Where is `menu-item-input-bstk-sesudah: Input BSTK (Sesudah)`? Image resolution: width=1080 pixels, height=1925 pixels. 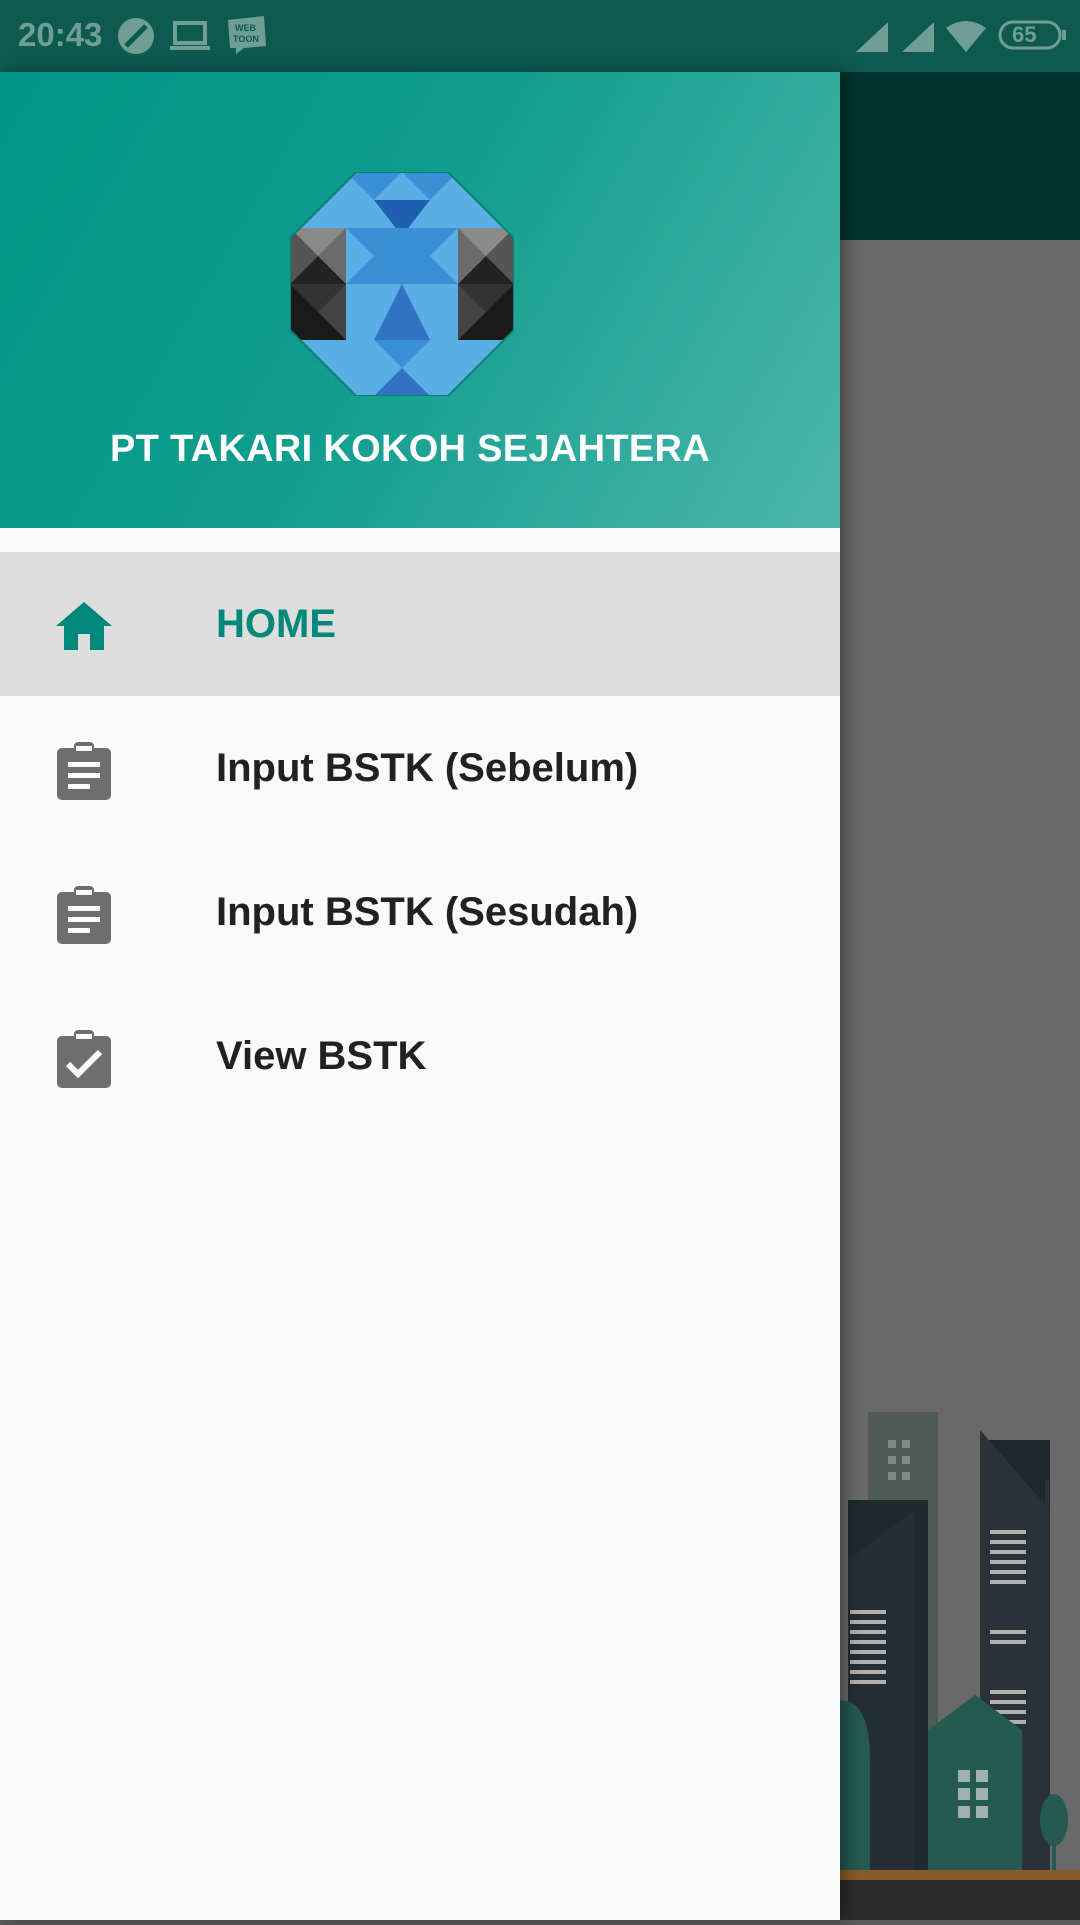 menu-item-input-bstk-sesudah: Input BSTK (Sesudah) is located at coordinates (420, 912).